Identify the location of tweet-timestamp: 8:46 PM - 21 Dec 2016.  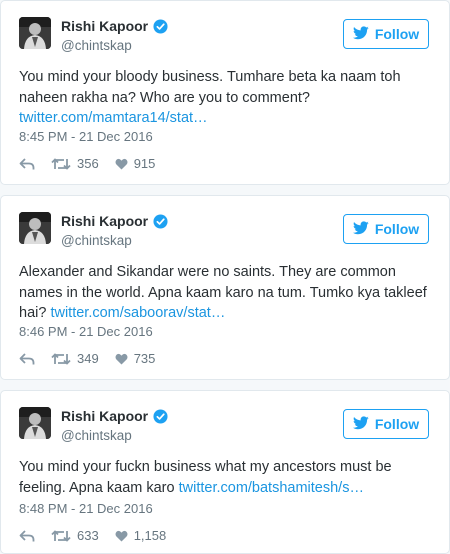
(86, 331).